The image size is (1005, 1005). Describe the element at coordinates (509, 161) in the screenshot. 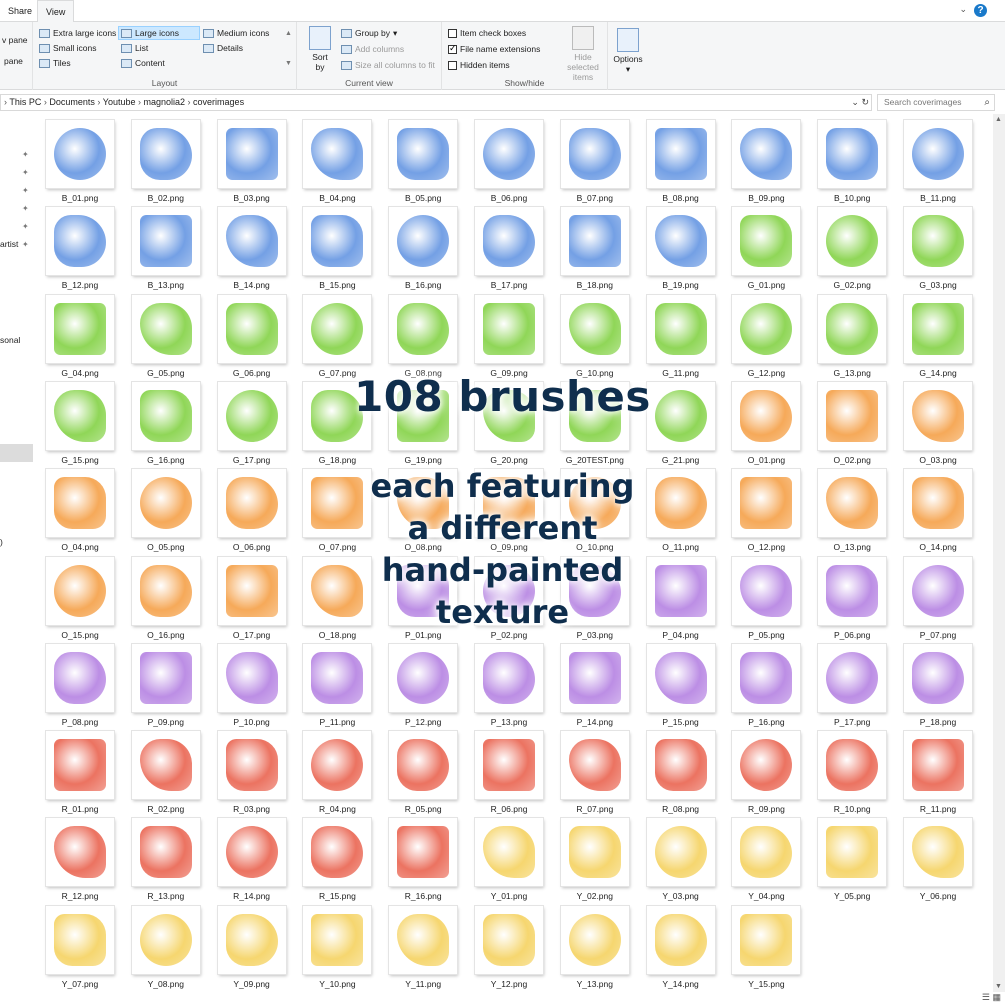

I see `file-item: B_06.png` at that location.